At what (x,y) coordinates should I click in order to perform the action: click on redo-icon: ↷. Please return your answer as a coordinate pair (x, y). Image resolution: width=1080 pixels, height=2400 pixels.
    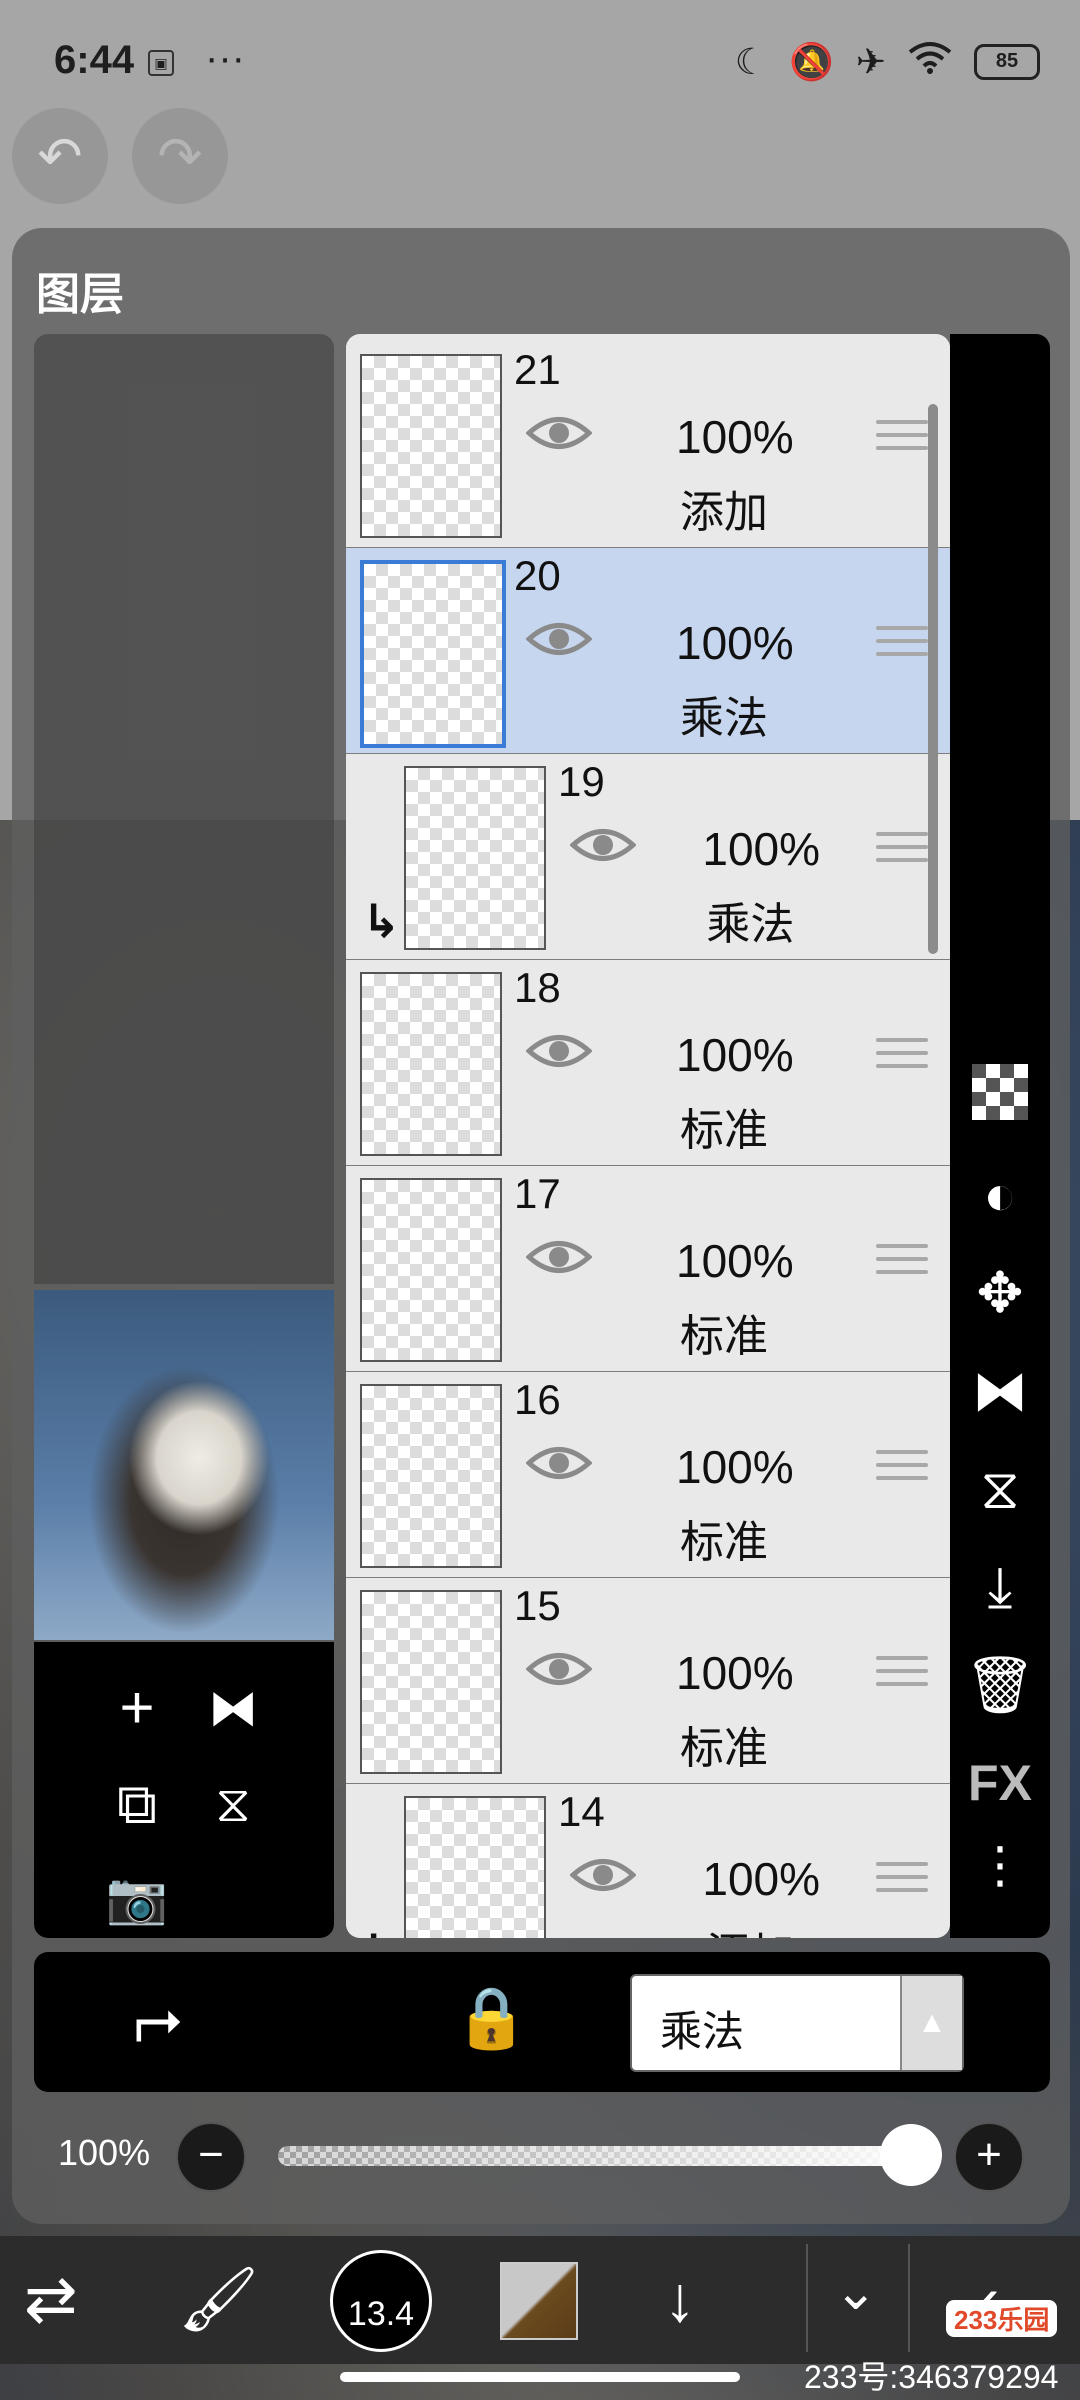
    Looking at the image, I should click on (180, 156).